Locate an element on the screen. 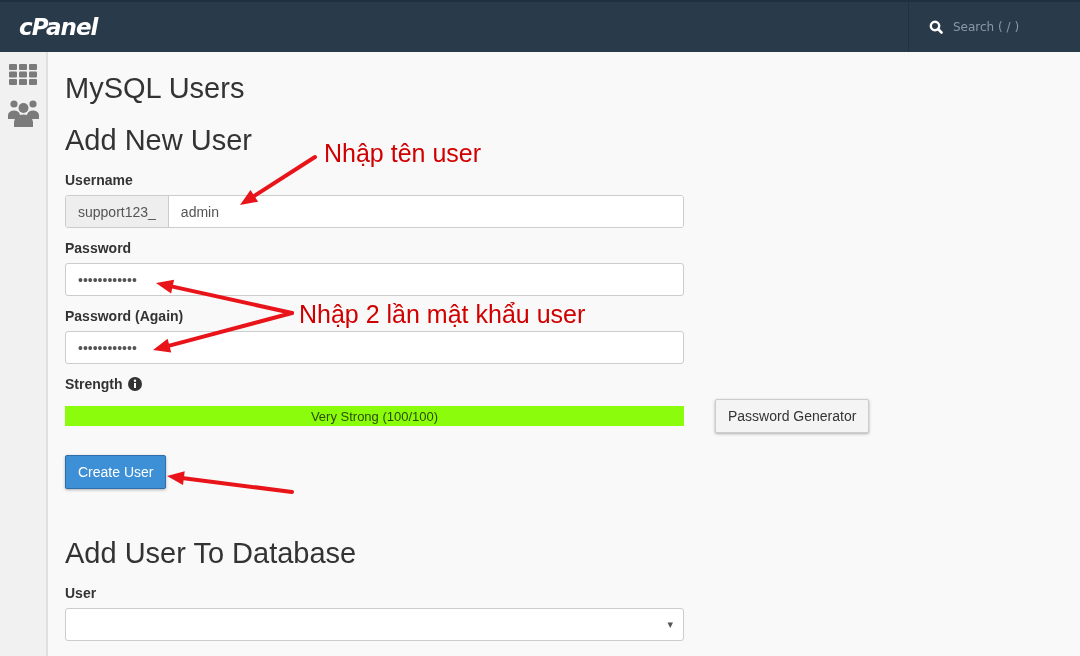  annotation-text: Nhập tên user is located at coordinates (403, 153).